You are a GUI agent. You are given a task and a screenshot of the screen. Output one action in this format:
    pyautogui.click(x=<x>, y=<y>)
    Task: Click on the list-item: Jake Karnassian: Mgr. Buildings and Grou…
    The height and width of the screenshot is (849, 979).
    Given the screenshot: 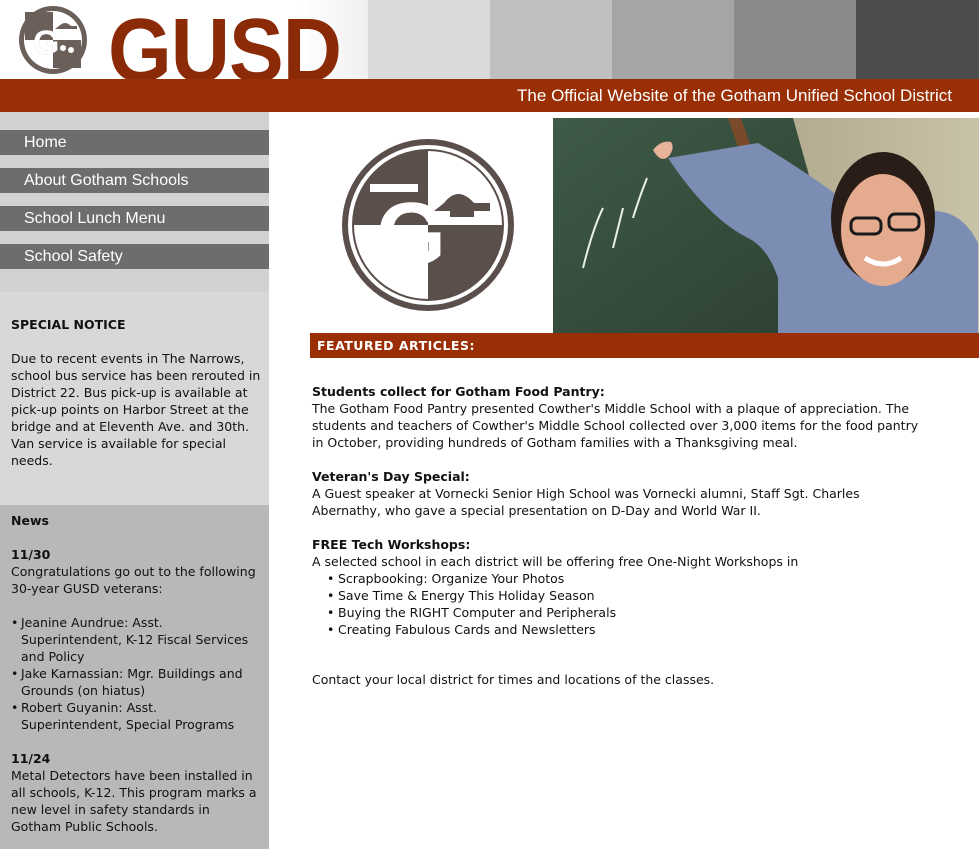 What is the action you would take?
    pyautogui.click(x=136, y=682)
    